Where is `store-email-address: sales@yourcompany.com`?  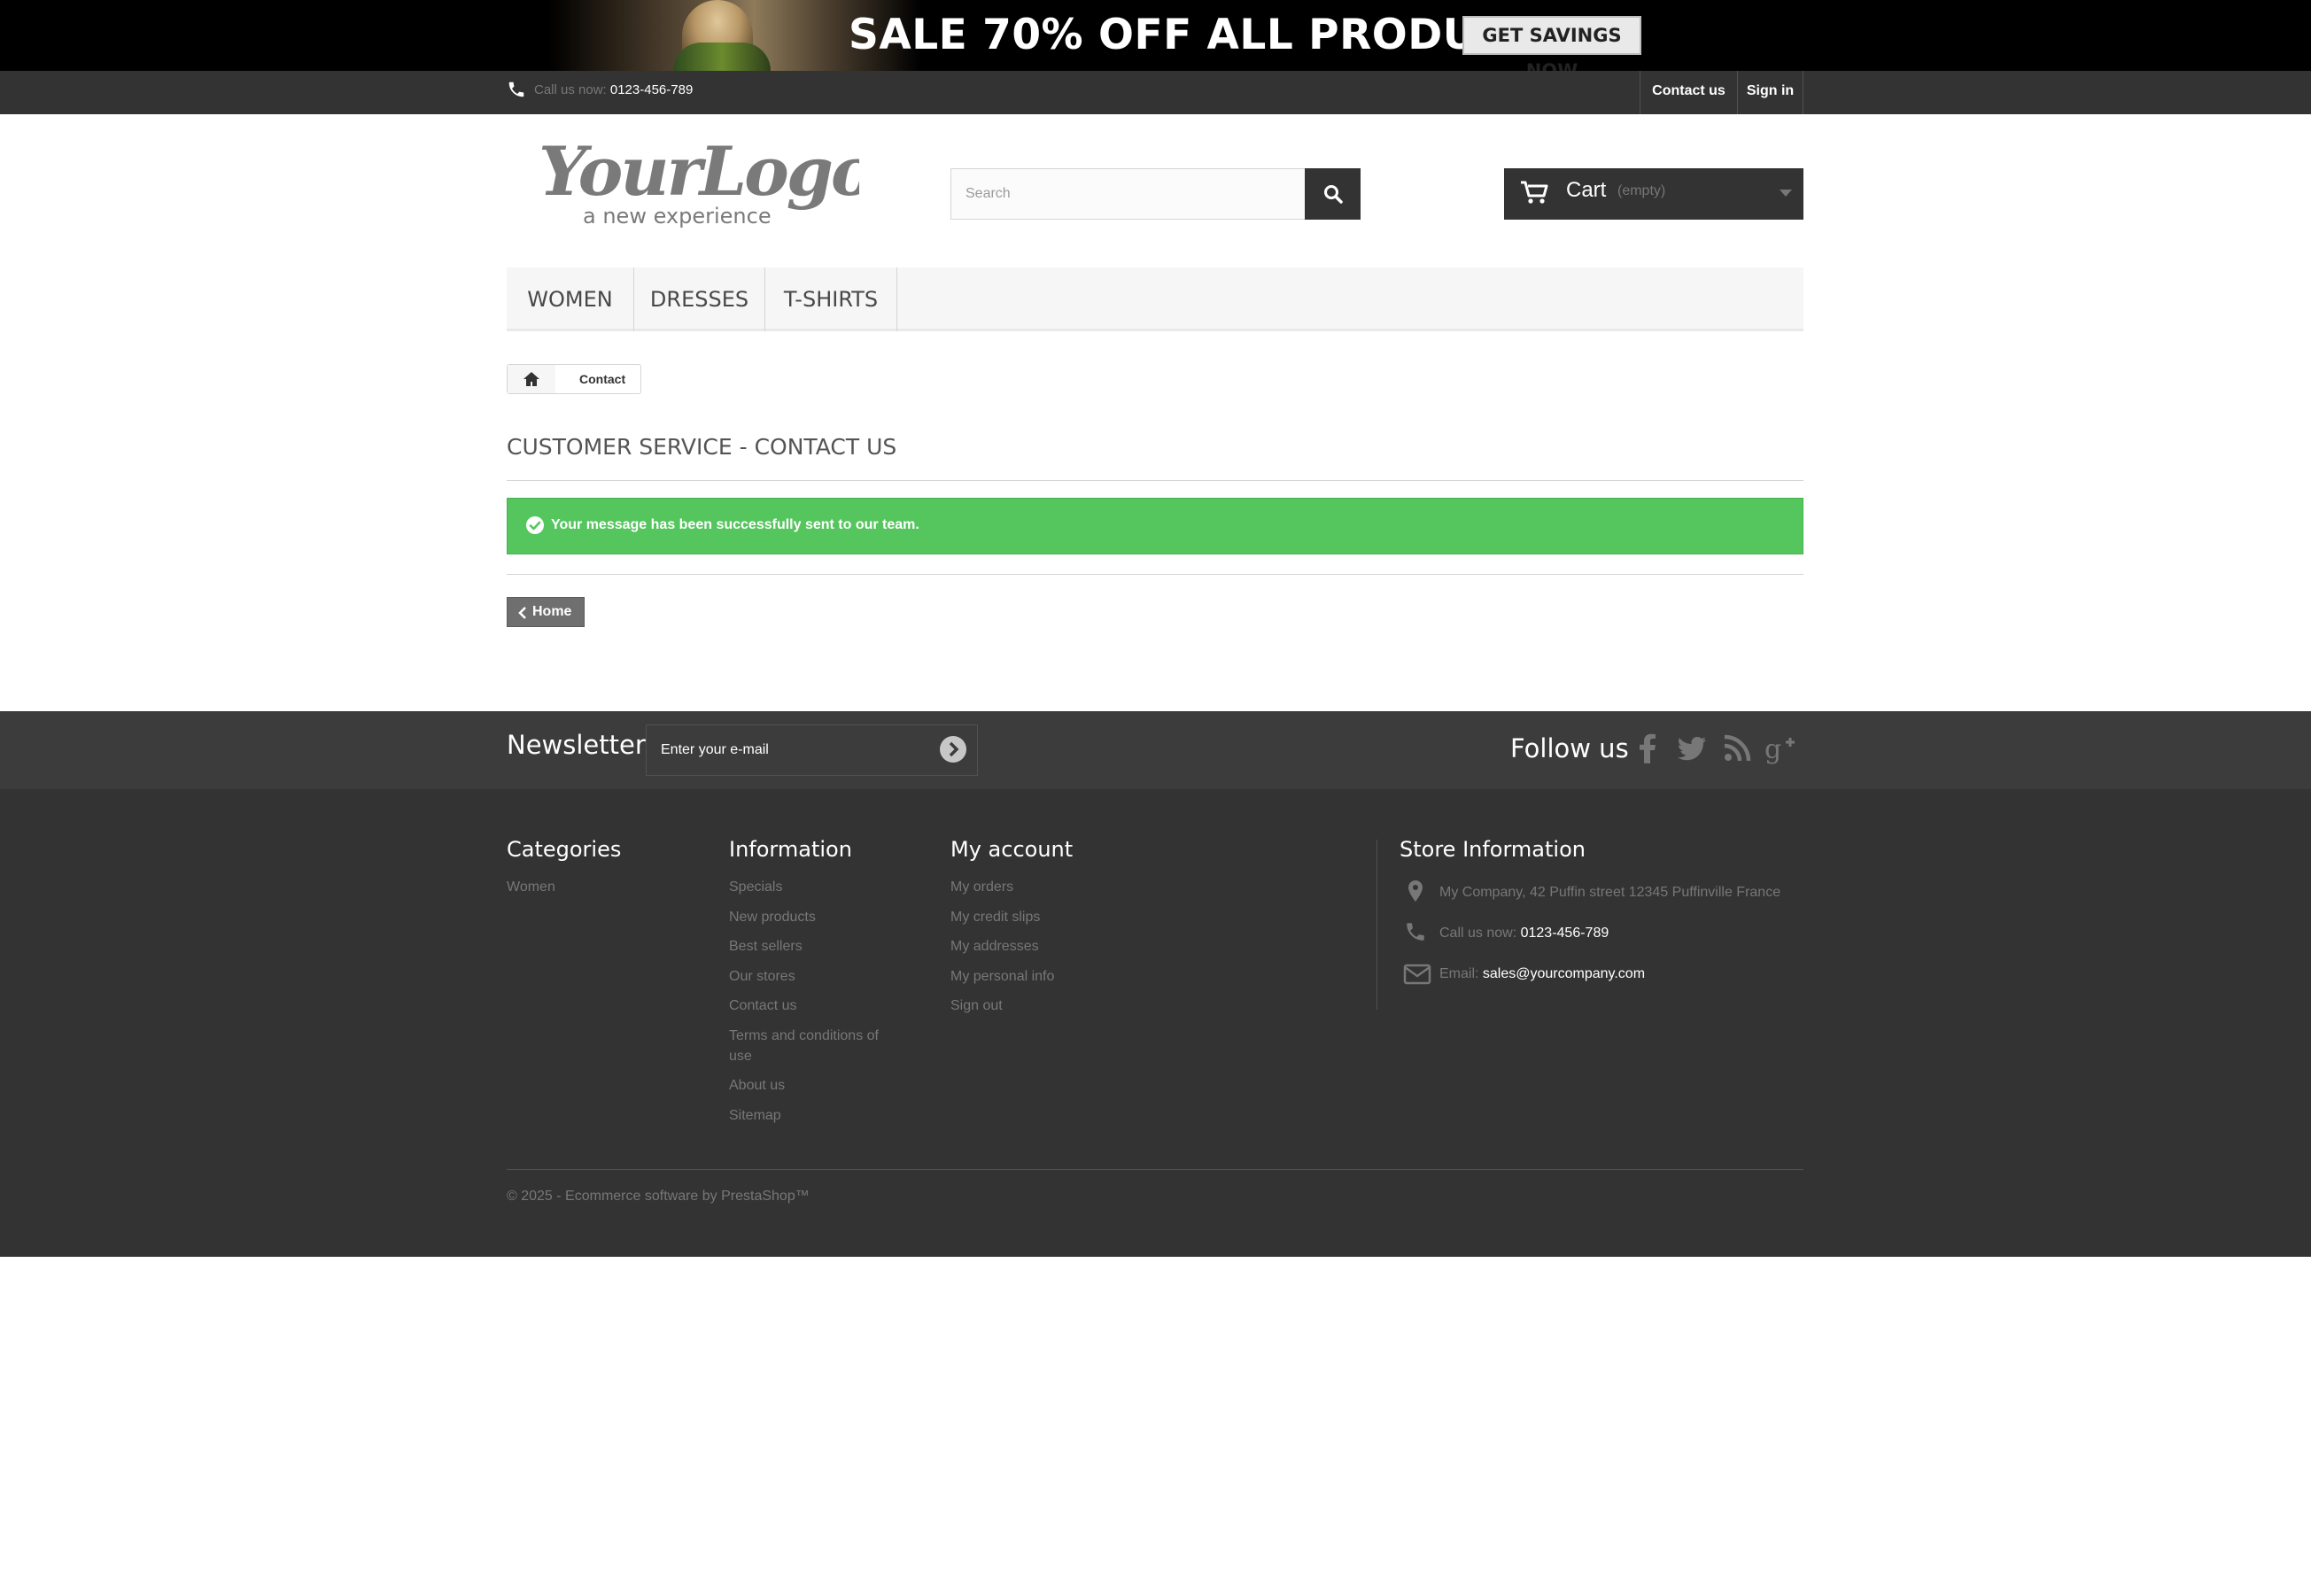
store-email-address: sales@yourcompany.com is located at coordinates (1564, 974).